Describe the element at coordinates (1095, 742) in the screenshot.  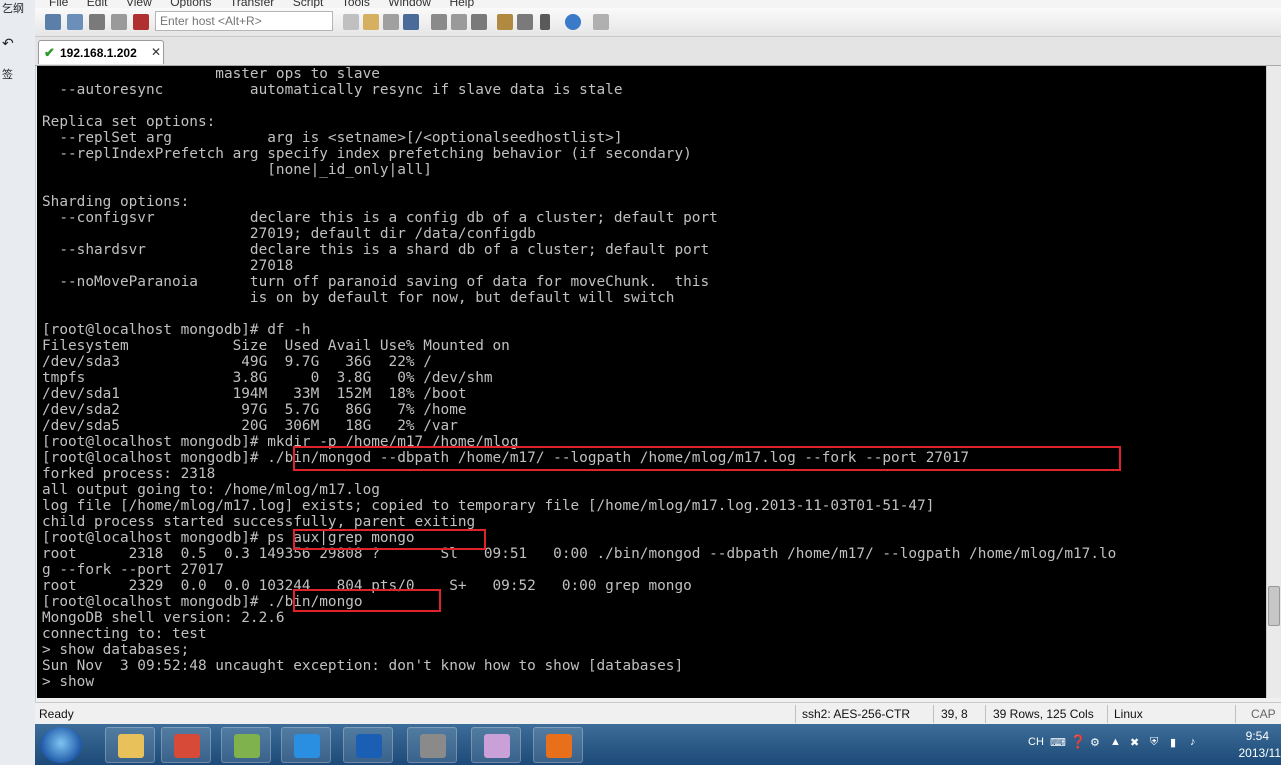
I see `ime-options-icon: ⚙` at that location.